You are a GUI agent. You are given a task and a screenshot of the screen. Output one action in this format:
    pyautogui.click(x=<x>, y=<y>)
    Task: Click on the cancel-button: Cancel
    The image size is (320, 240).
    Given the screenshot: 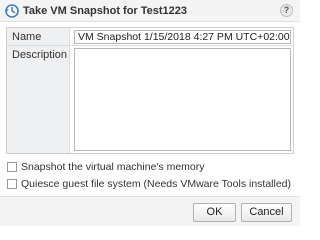 What is the action you would take?
    pyautogui.click(x=266, y=212)
    